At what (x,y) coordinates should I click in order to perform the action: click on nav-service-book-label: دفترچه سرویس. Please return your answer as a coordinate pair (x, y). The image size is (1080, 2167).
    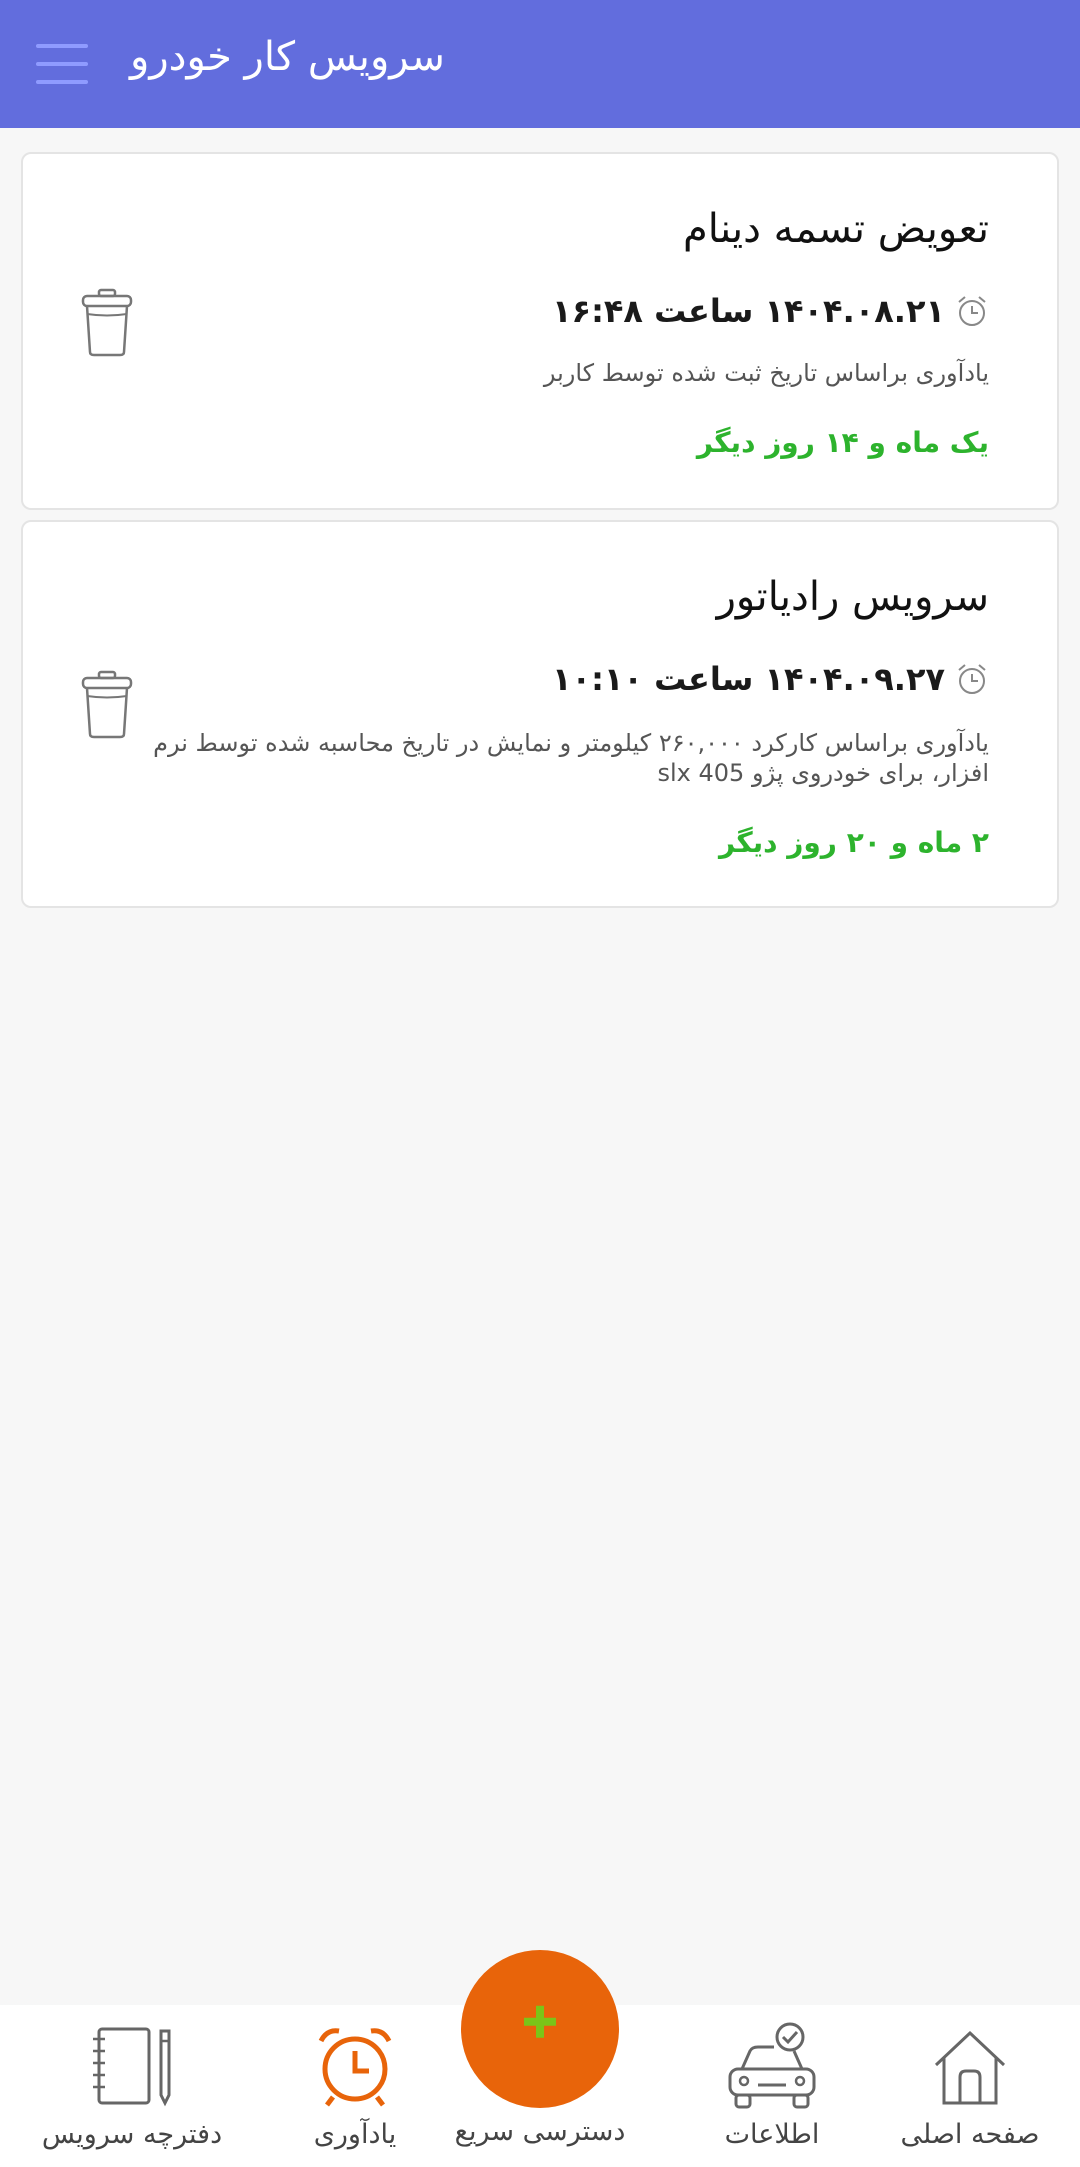
    Looking at the image, I should click on (132, 2134).